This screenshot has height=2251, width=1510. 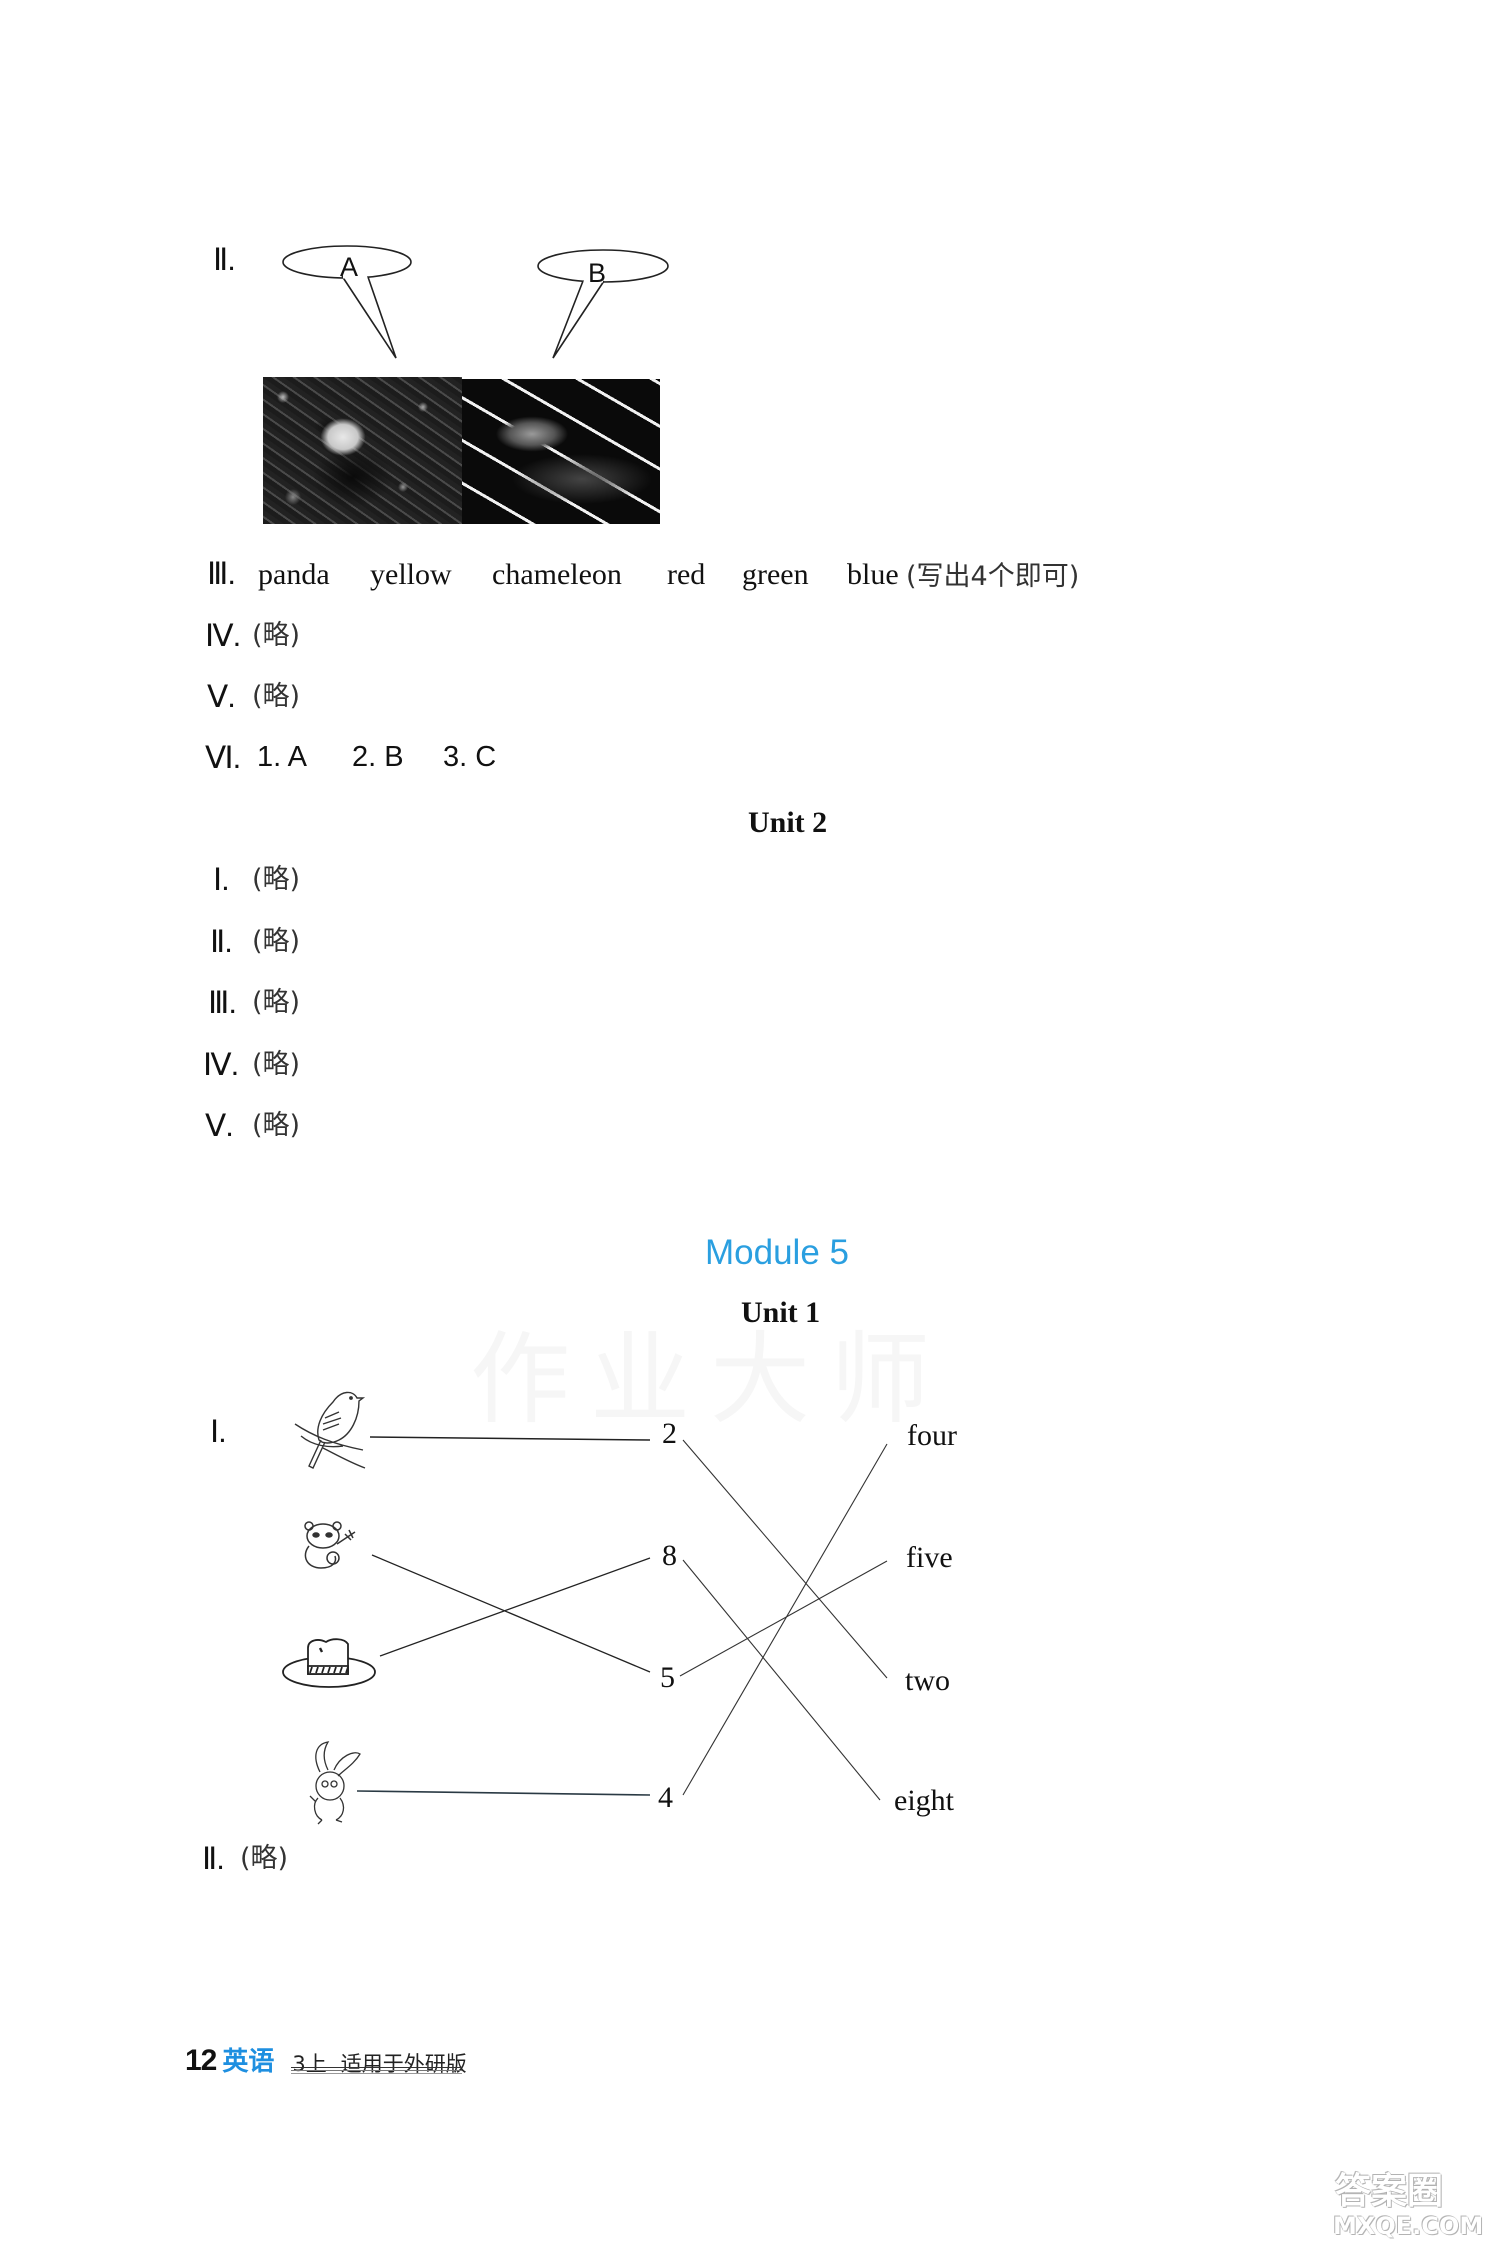 I want to click on question-3-row: Ⅲ., so click(x=224, y=573).